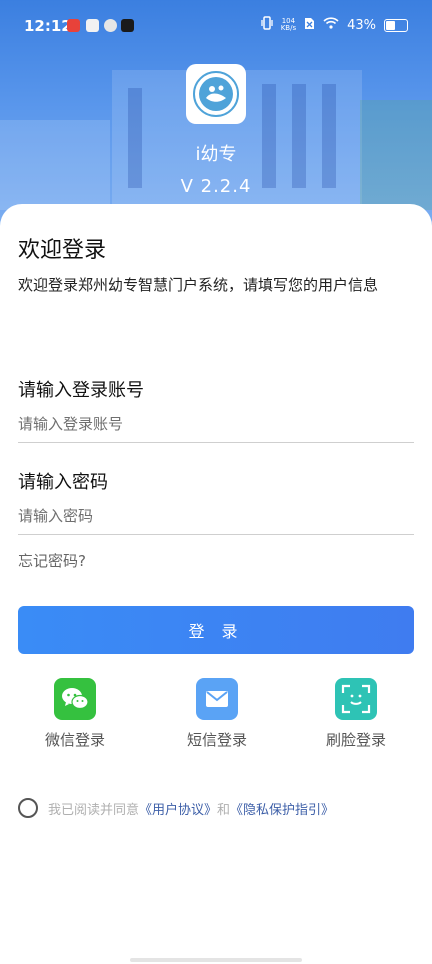 Image resolution: width=432 pixels, height=964 pixels. What do you see at coordinates (81, 390) in the screenshot?
I see `account-label: 请输入登录账号` at bounding box center [81, 390].